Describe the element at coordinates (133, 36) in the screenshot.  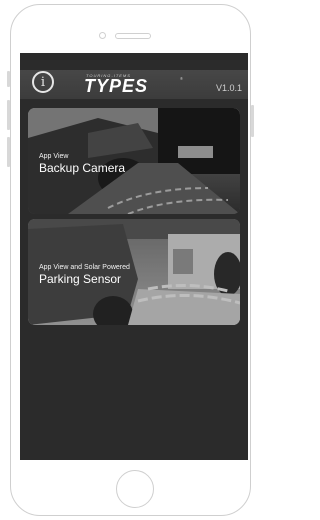
I see `earpiece-speaker` at that location.